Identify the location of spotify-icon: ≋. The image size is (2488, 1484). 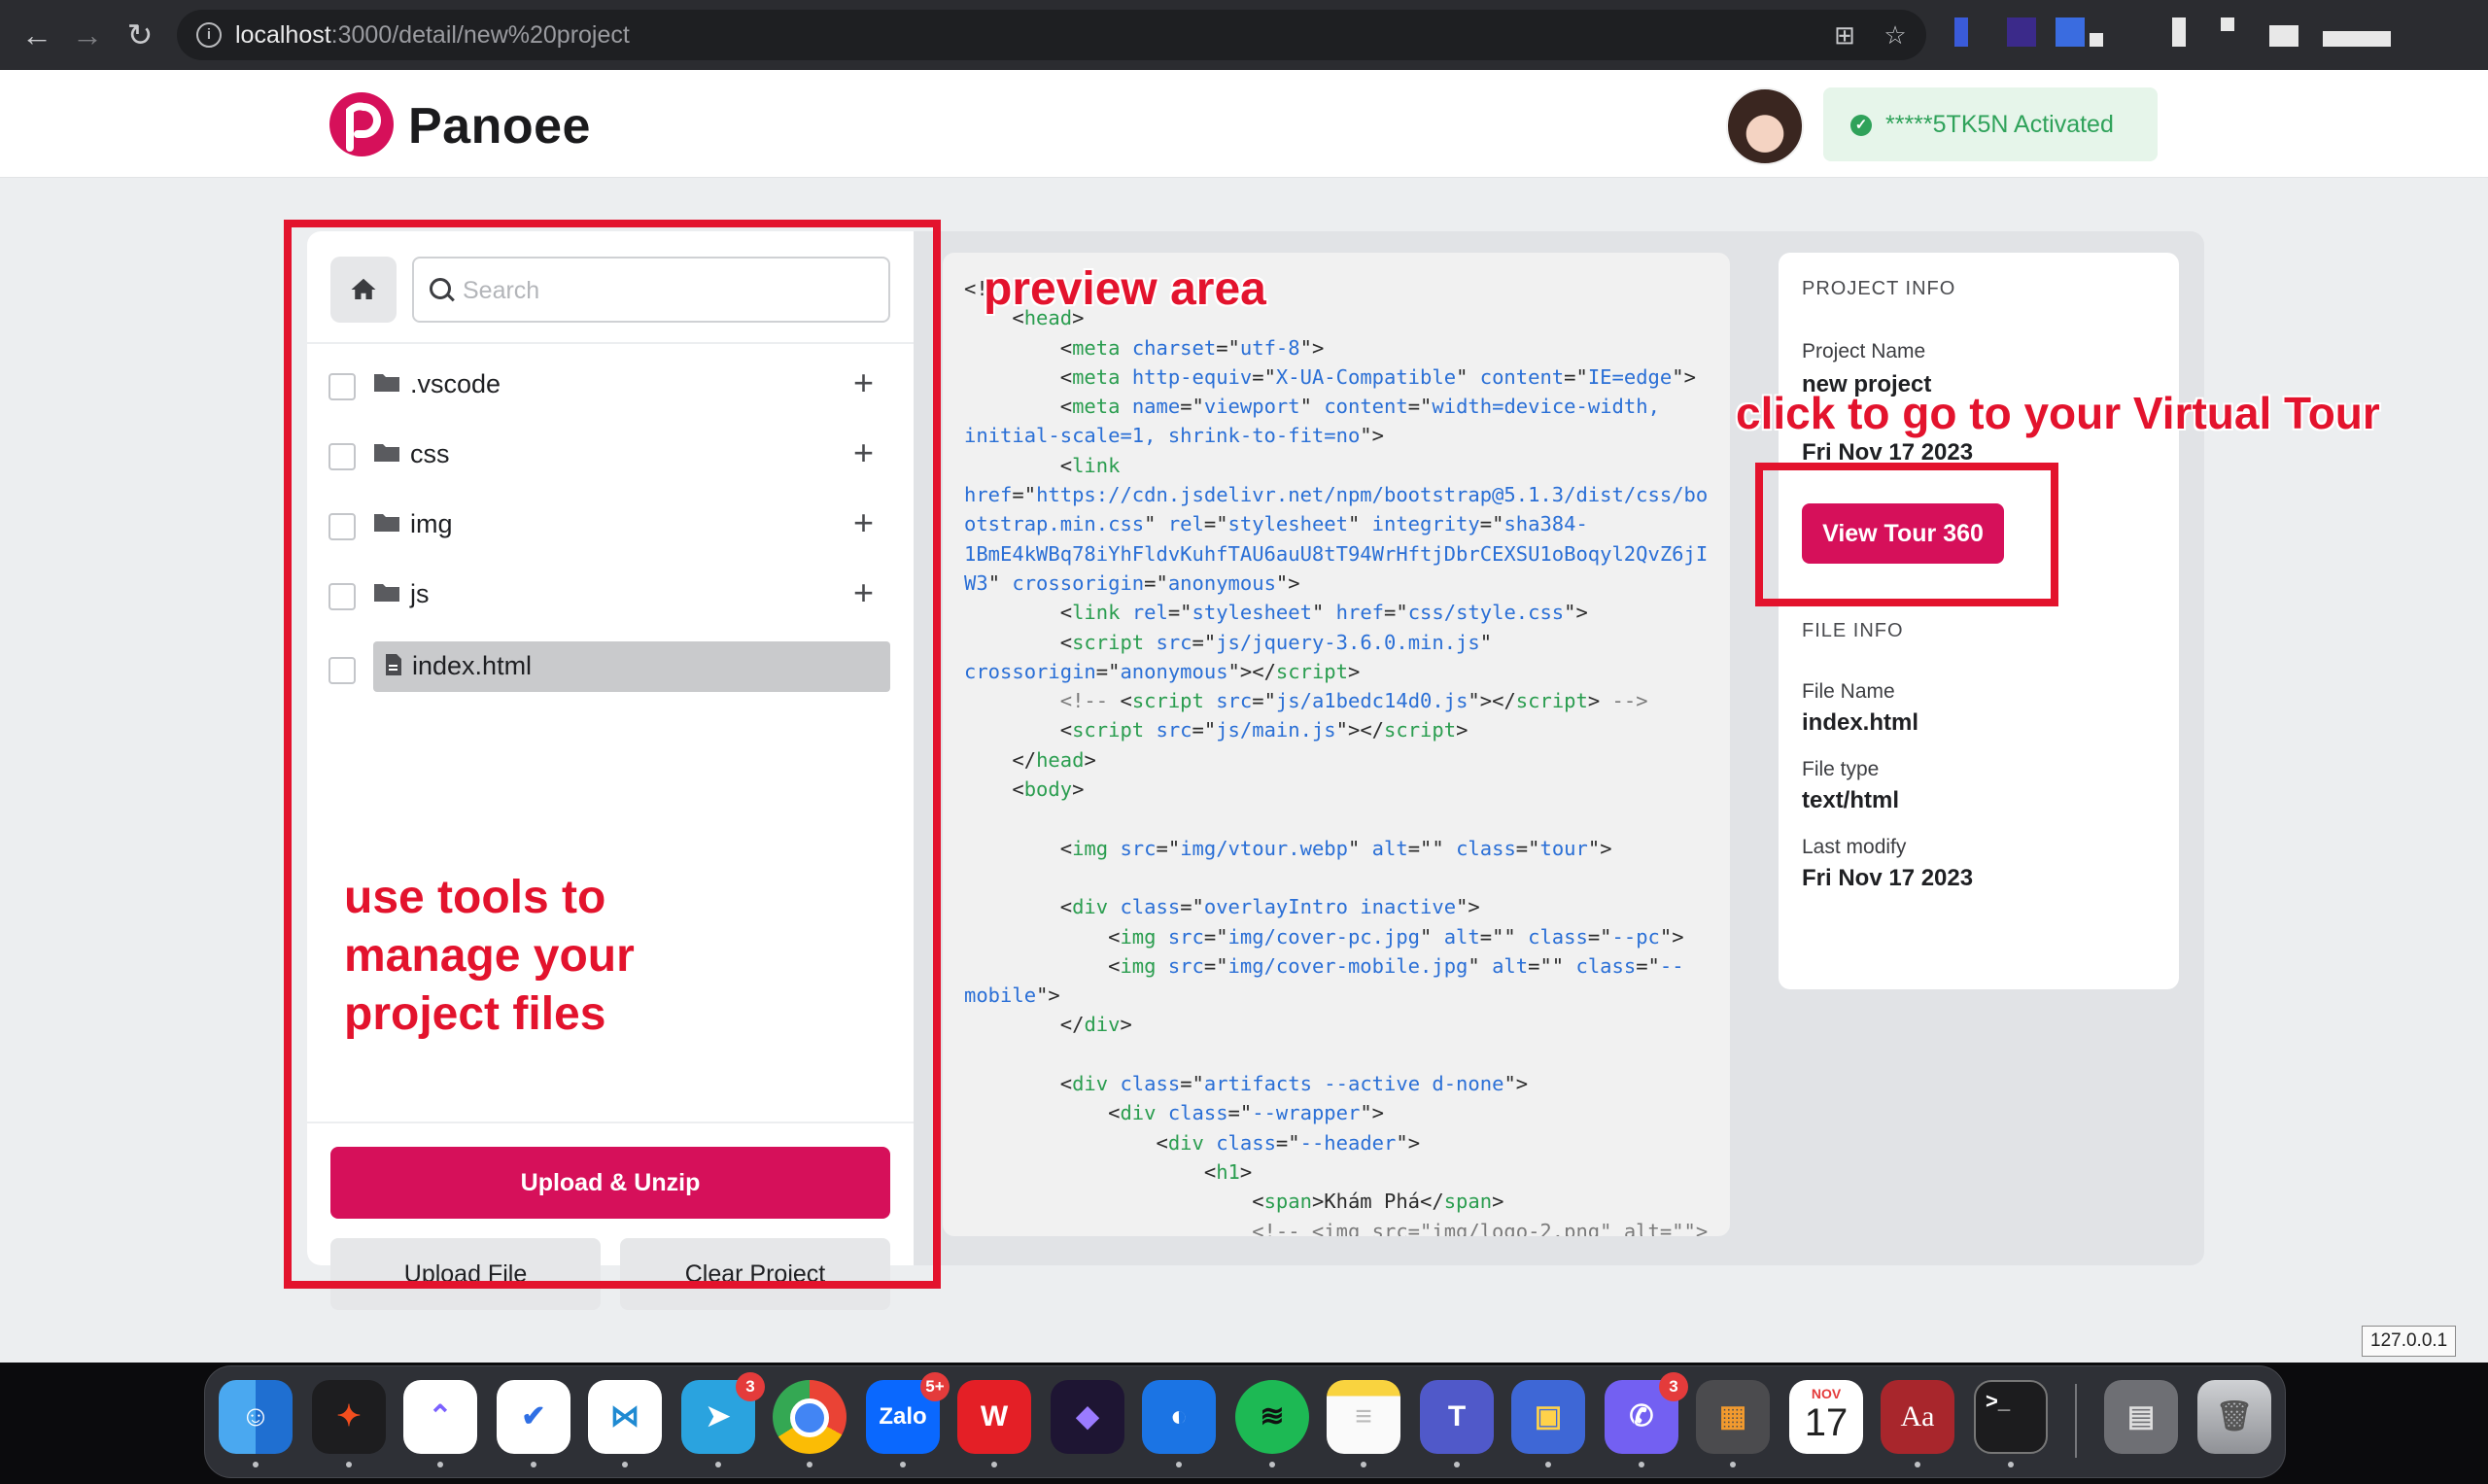
(1272, 1417).